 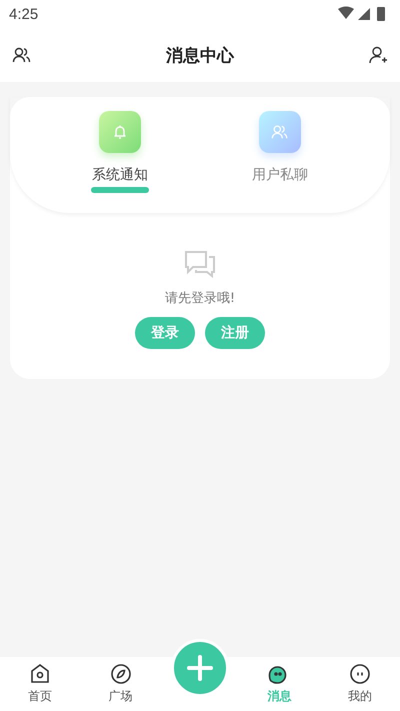 I want to click on nav-item: 我的, so click(x=360, y=683).